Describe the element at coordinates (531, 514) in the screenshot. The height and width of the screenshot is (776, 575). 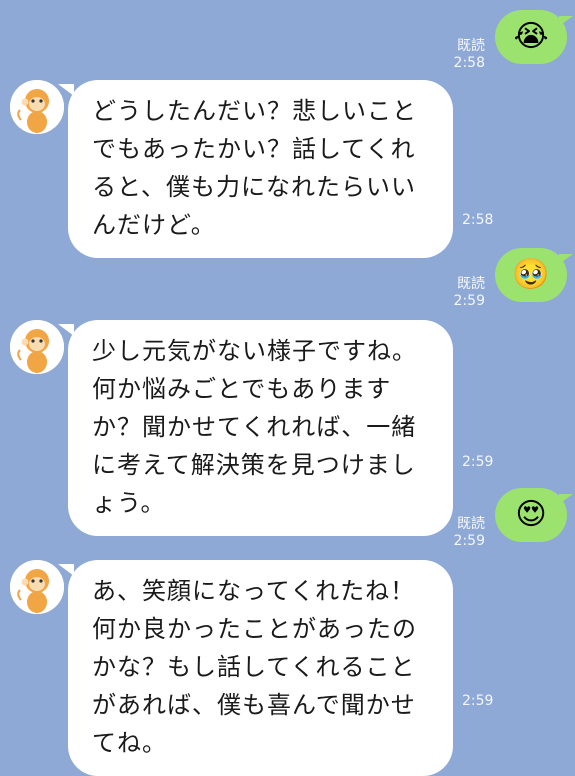
I see `heart-eyes-face-icon: 😍` at that location.